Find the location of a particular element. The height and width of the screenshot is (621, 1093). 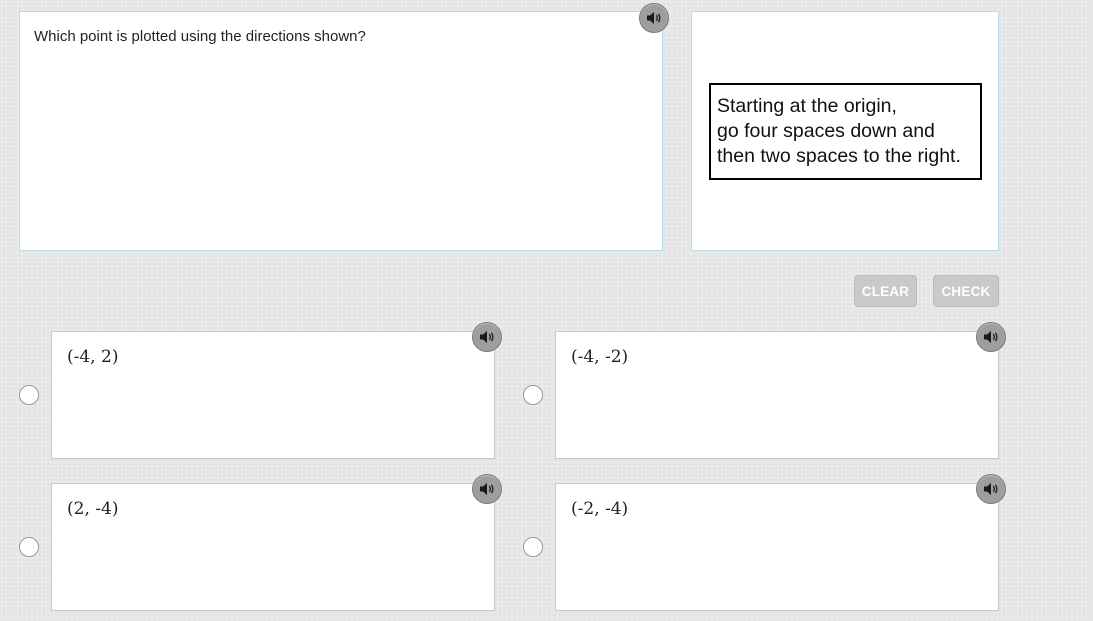

check-button: CHECK is located at coordinates (966, 291).